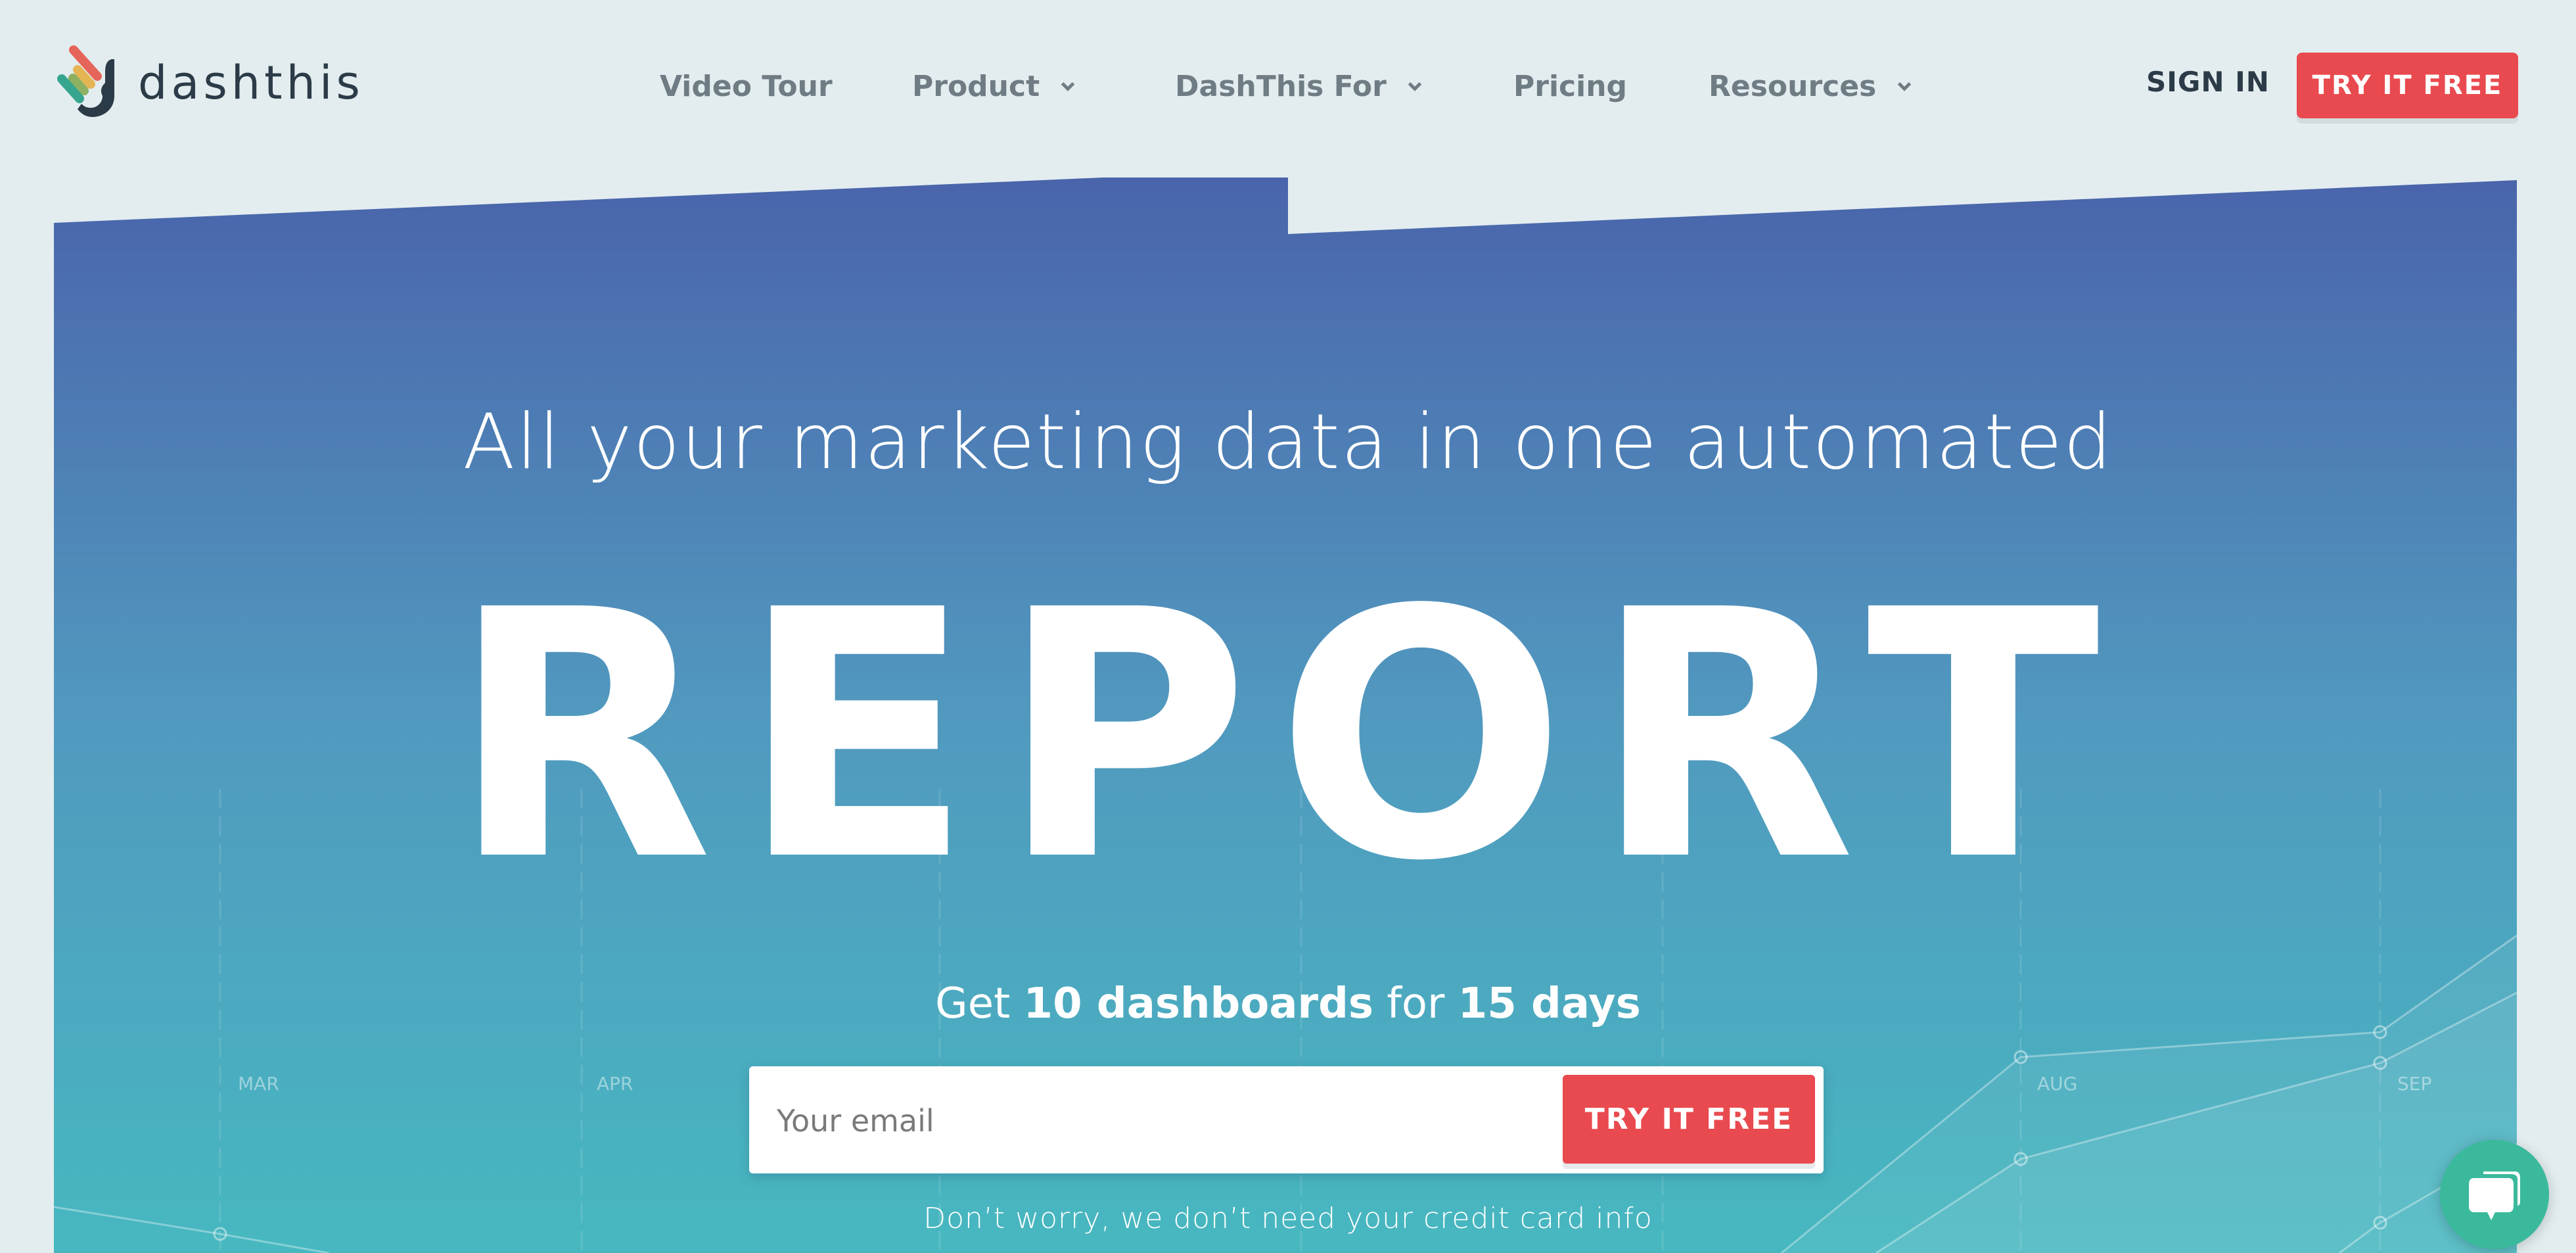  What do you see at coordinates (2057, 1084) in the screenshot?
I see `chart-month-label: AUG` at bounding box center [2057, 1084].